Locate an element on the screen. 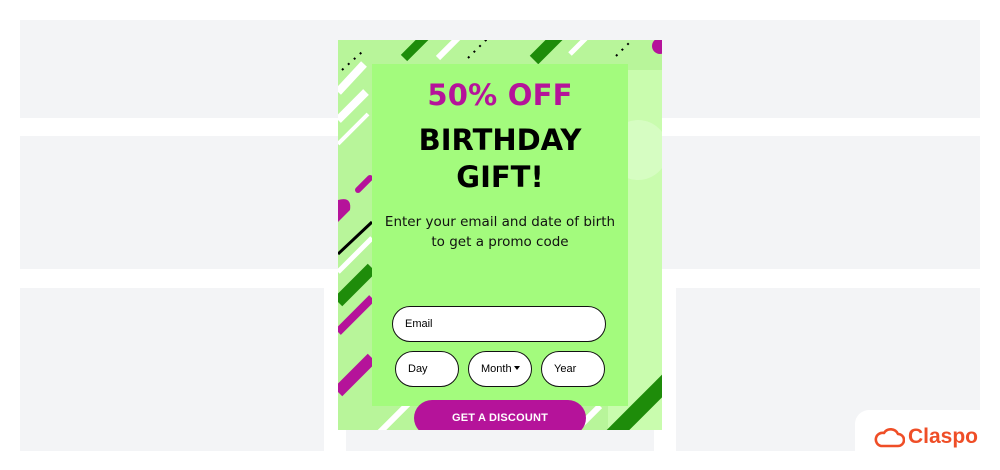  year-input: Year is located at coordinates (573, 369).